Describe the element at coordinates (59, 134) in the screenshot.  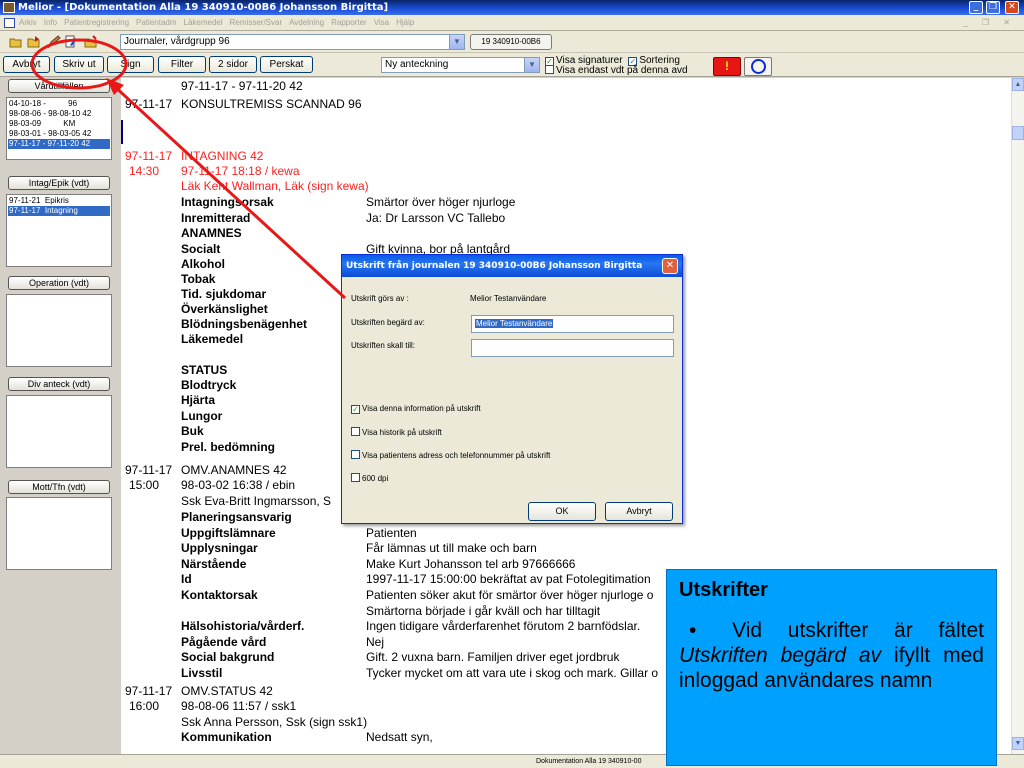
I see `list-item: 98-03-01 - 98-03-05 42` at that location.